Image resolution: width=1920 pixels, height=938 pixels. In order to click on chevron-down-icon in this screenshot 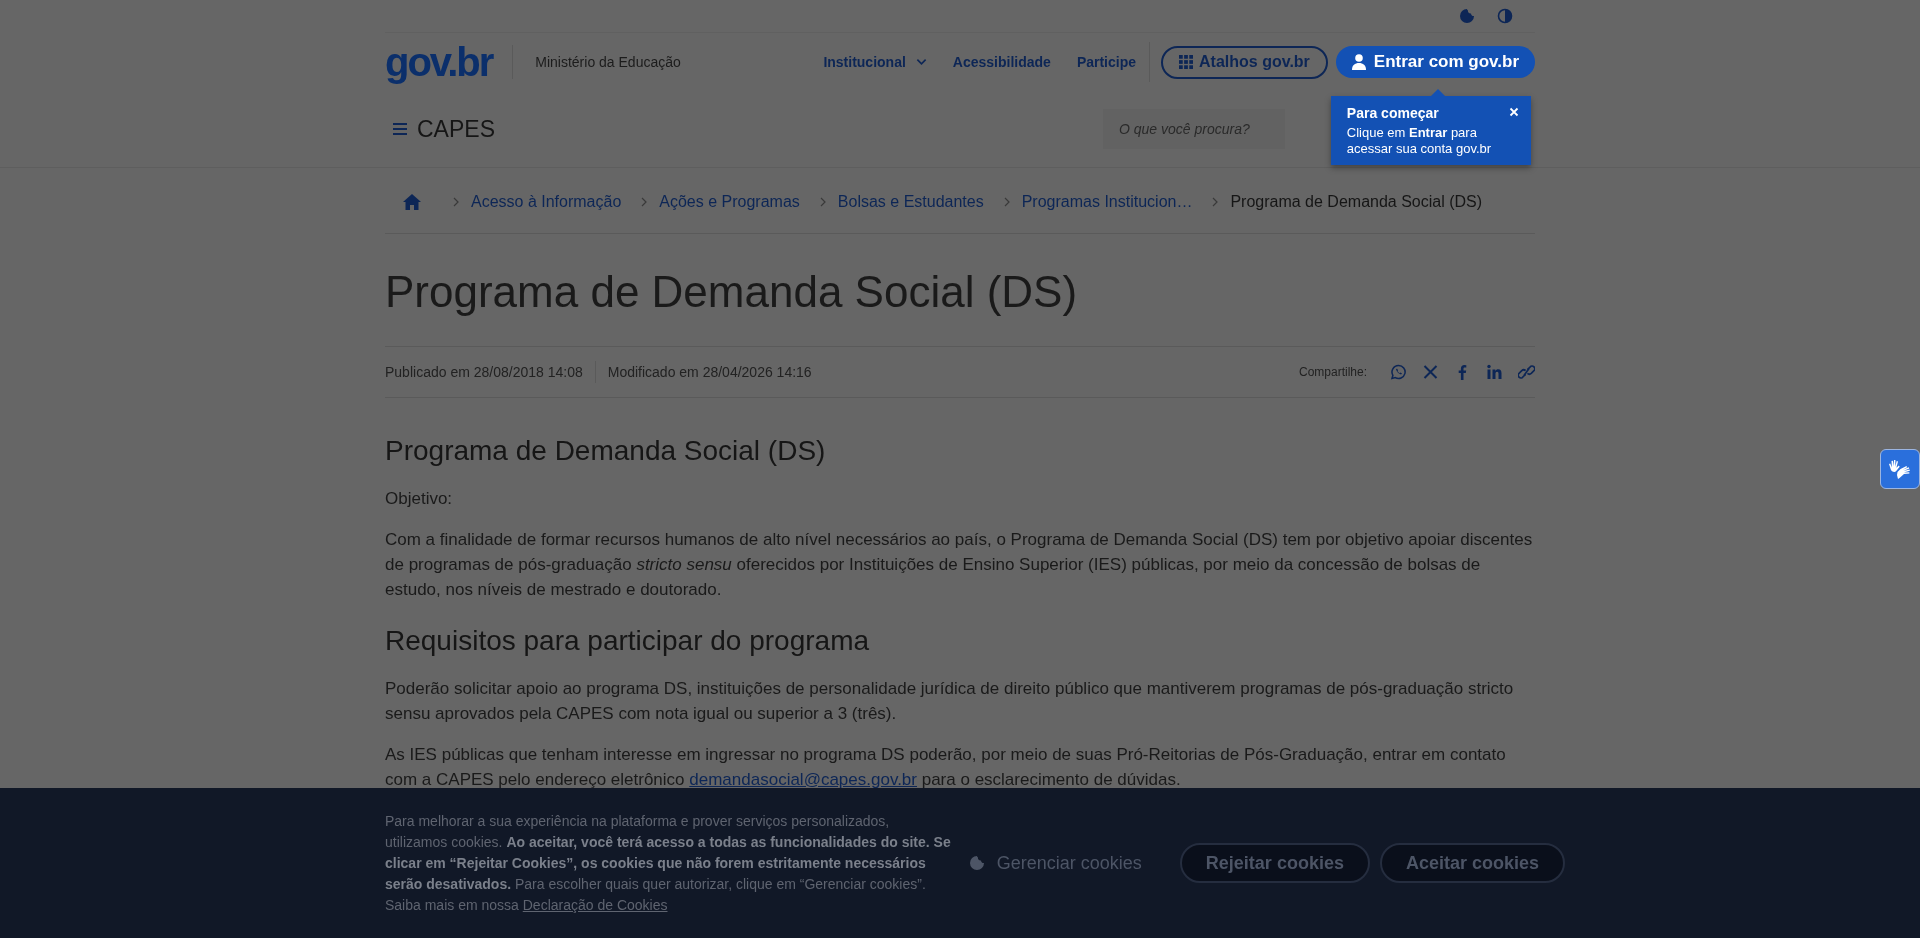, I will do `click(921, 62)`.